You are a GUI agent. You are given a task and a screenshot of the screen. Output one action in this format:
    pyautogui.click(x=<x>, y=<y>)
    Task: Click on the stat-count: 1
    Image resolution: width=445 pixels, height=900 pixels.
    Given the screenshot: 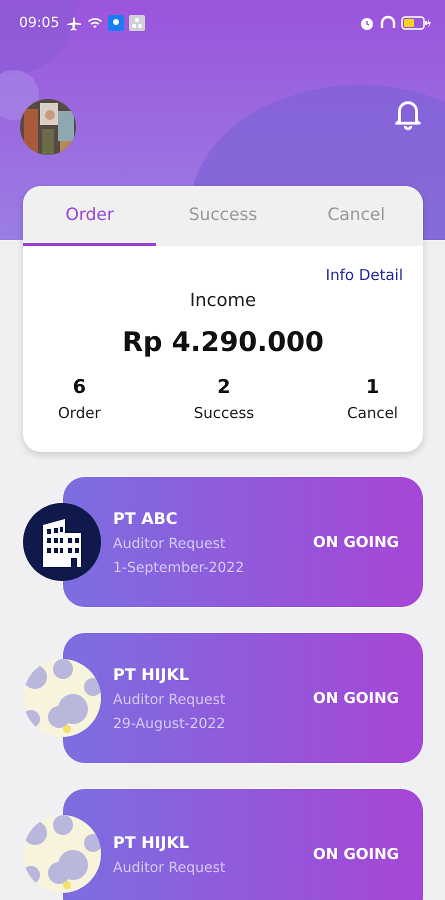 What is the action you would take?
    pyautogui.click(x=373, y=387)
    